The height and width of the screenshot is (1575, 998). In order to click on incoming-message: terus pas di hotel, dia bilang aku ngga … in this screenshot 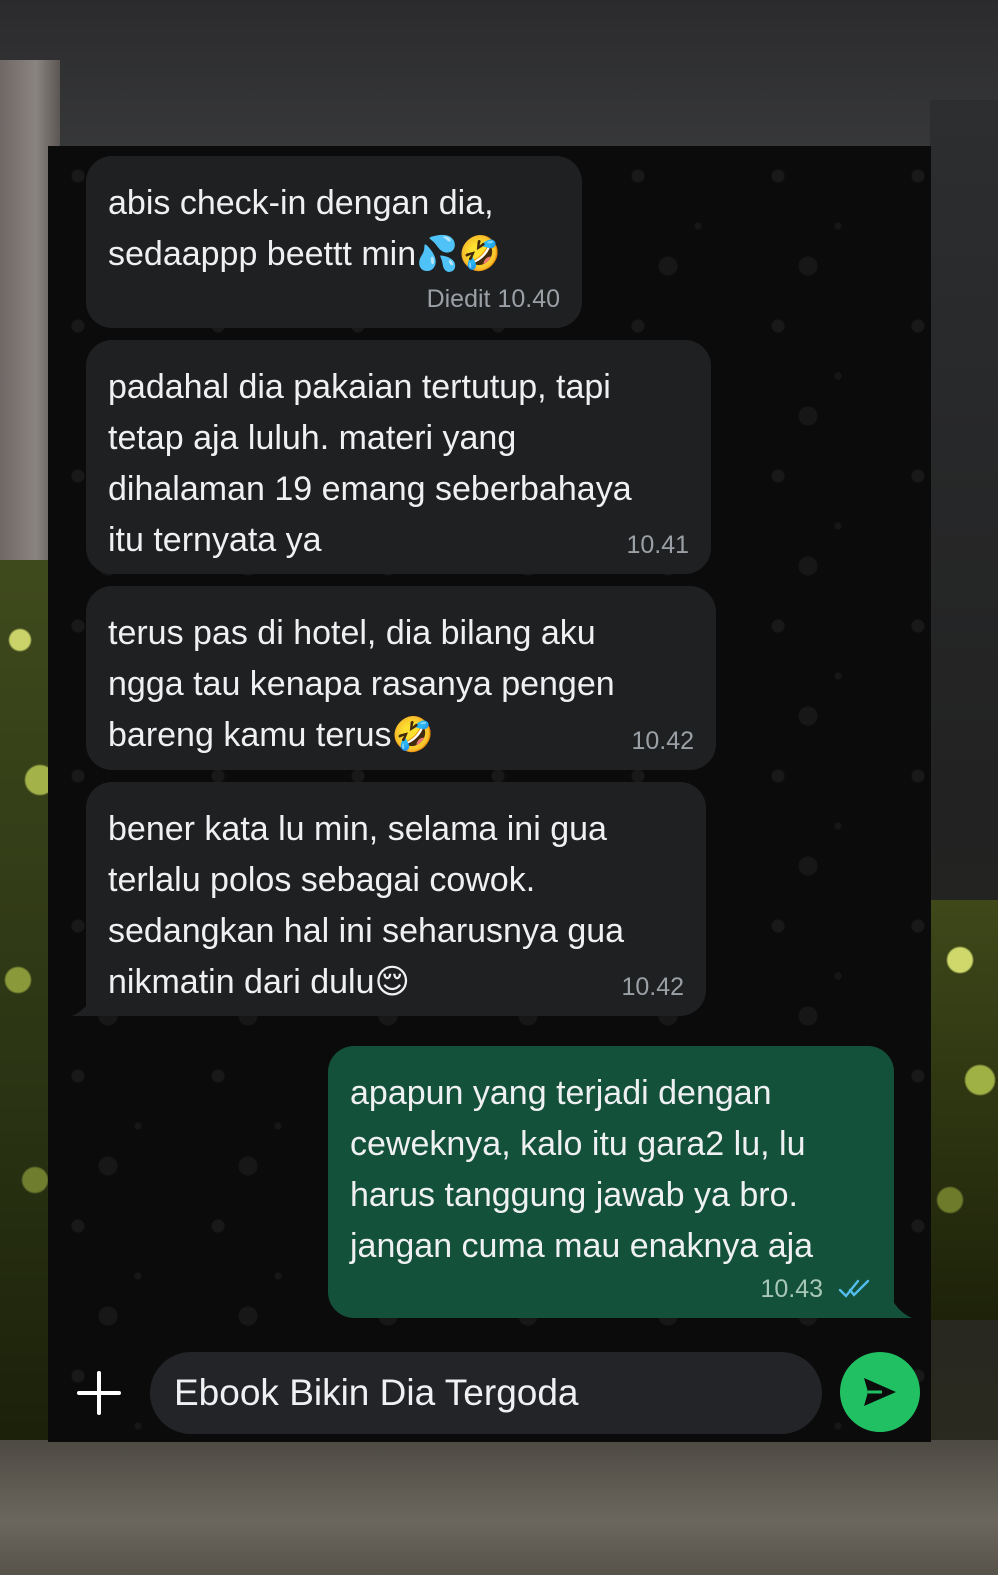, I will do `click(401, 678)`.